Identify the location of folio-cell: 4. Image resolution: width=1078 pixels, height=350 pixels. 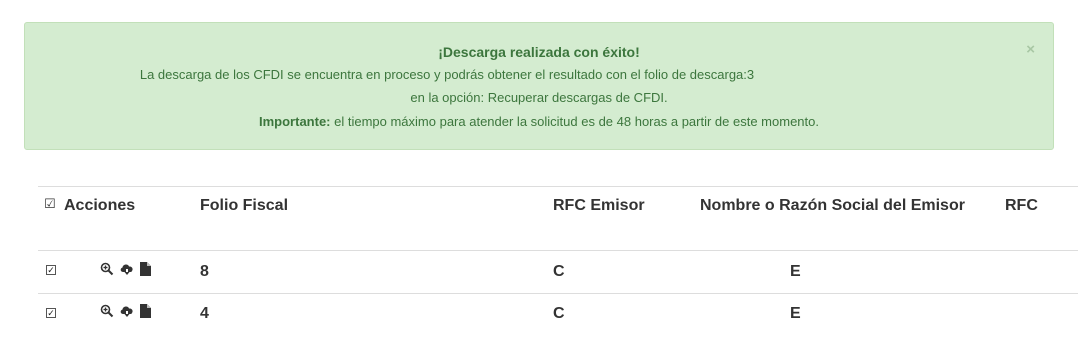
(204, 313).